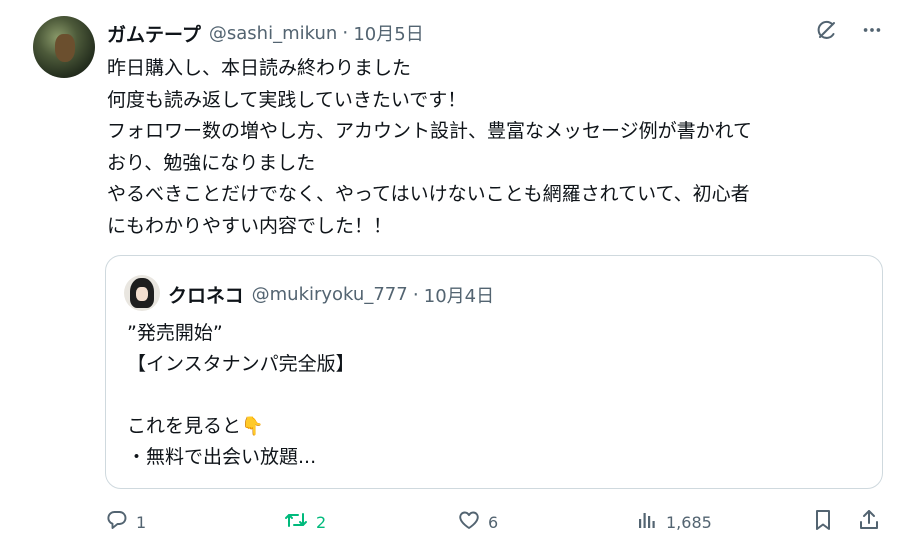 The height and width of the screenshot is (556, 899). Describe the element at coordinates (259, 68) in the screenshot. I see `tweet-line: 昨日購入し、本日読み終わりました` at that location.